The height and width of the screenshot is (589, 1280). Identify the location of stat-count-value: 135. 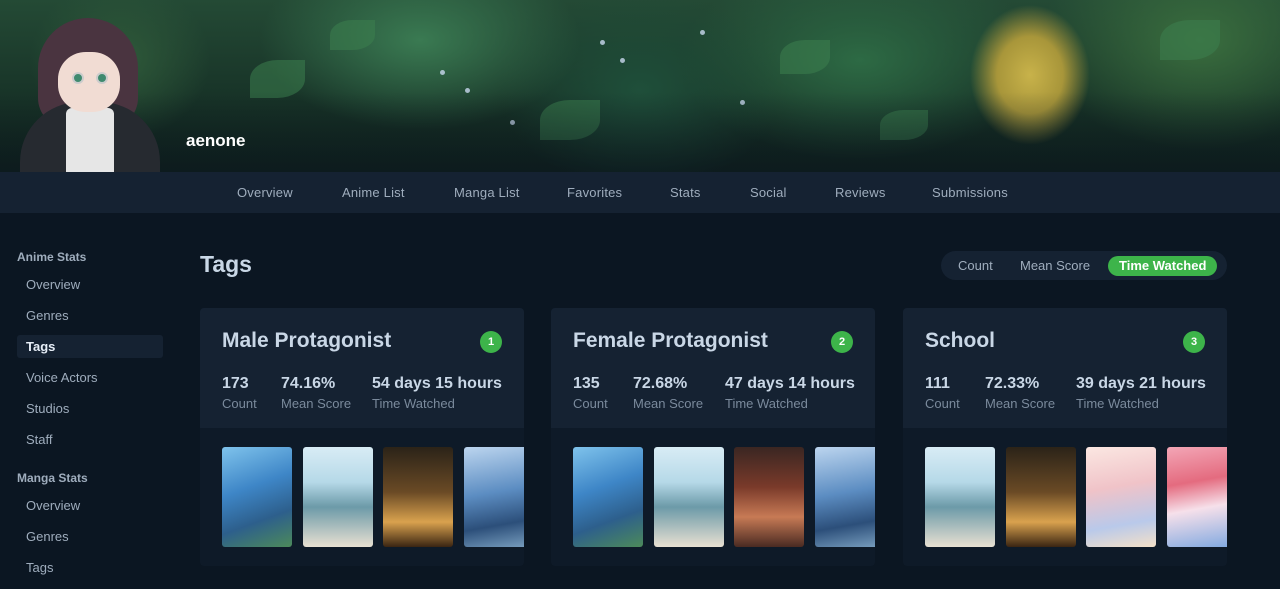
(586, 383).